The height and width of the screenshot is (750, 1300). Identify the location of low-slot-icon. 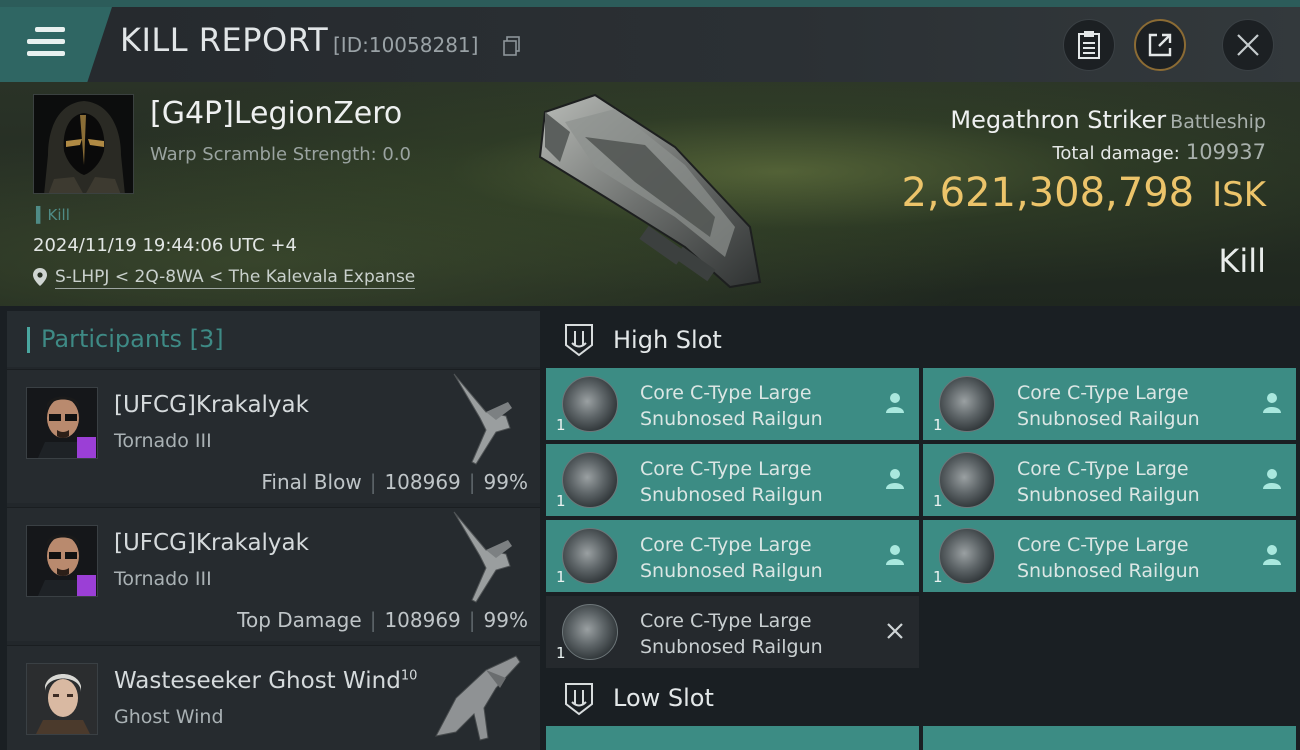
(579, 699).